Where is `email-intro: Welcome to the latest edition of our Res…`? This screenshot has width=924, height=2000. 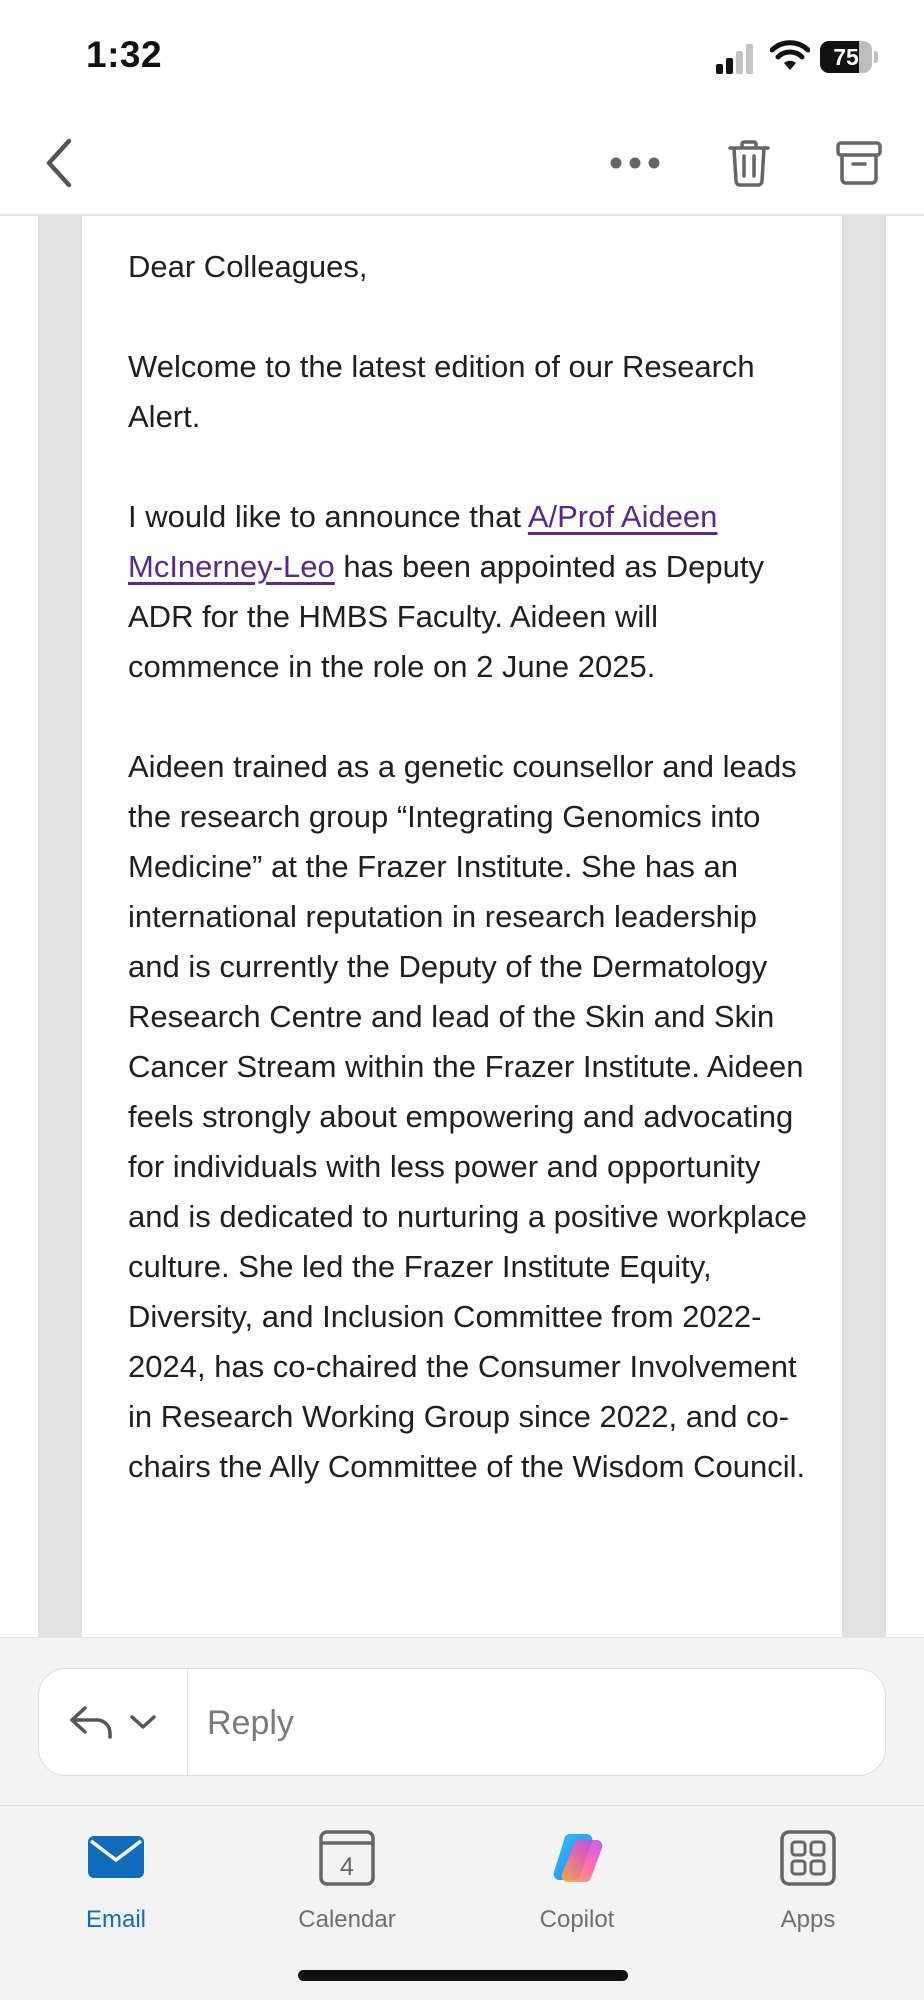 email-intro: Welcome to the latest edition of our Res… is located at coordinates (441, 391).